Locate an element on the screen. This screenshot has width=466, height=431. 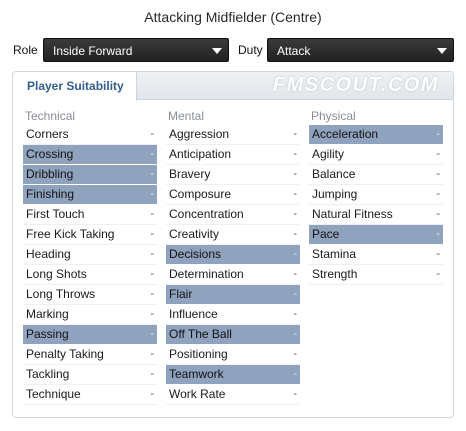
attribute-row: Composure - is located at coordinates (233, 195).